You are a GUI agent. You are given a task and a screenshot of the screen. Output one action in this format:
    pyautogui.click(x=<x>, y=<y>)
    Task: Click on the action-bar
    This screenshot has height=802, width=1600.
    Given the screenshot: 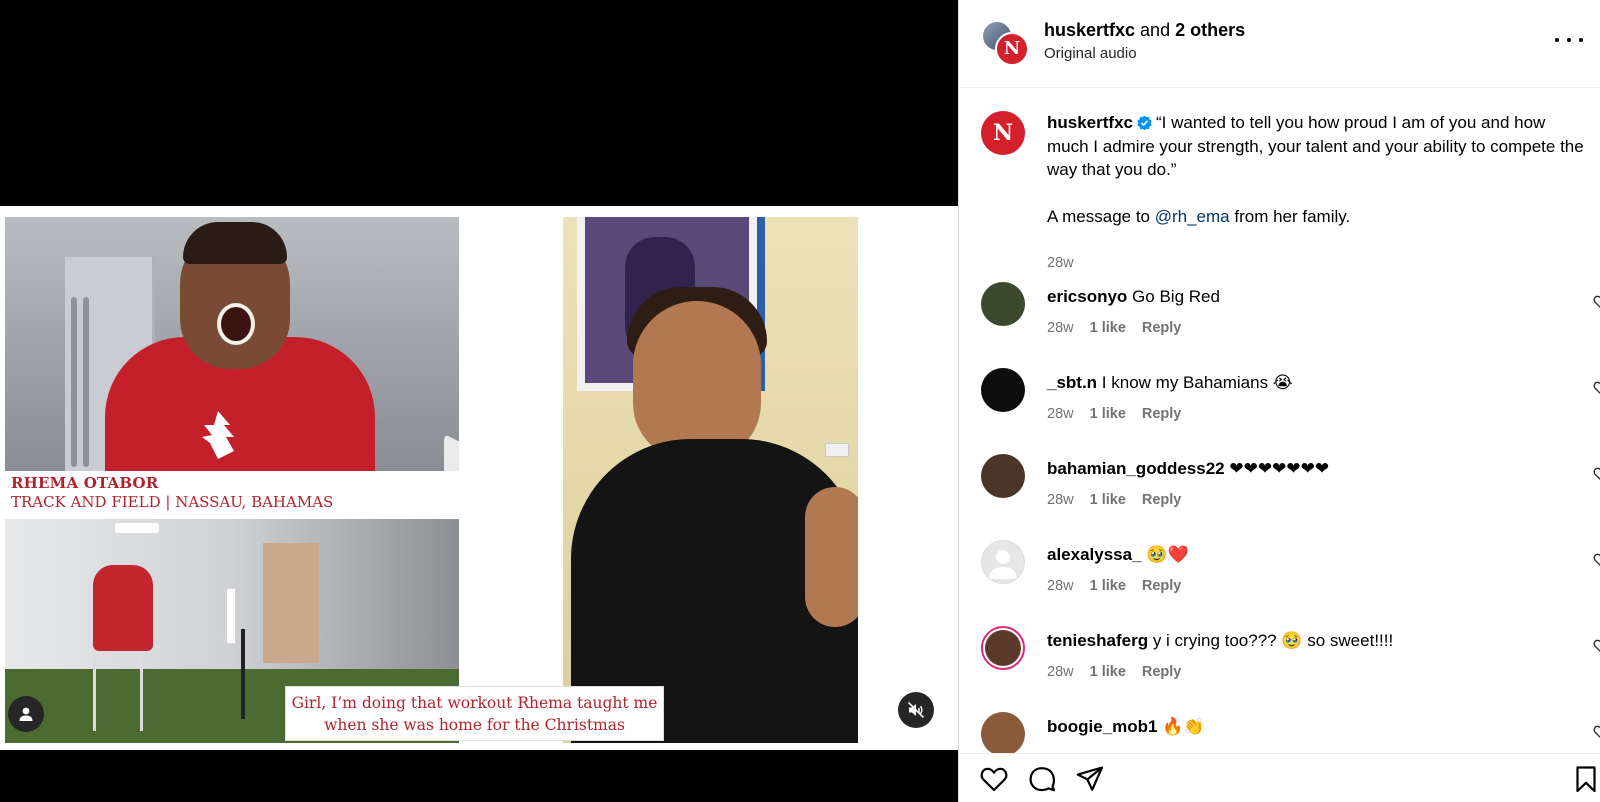 What is the action you would take?
    pyautogui.click(x=1279, y=777)
    